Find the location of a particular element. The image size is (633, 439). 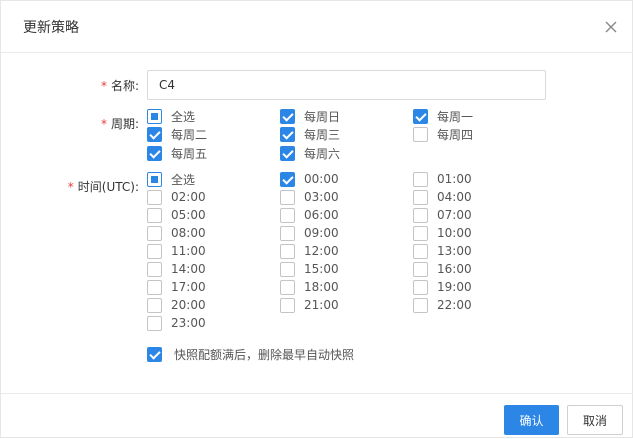

confirm-button: 确认 is located at coordinates (531, 420).